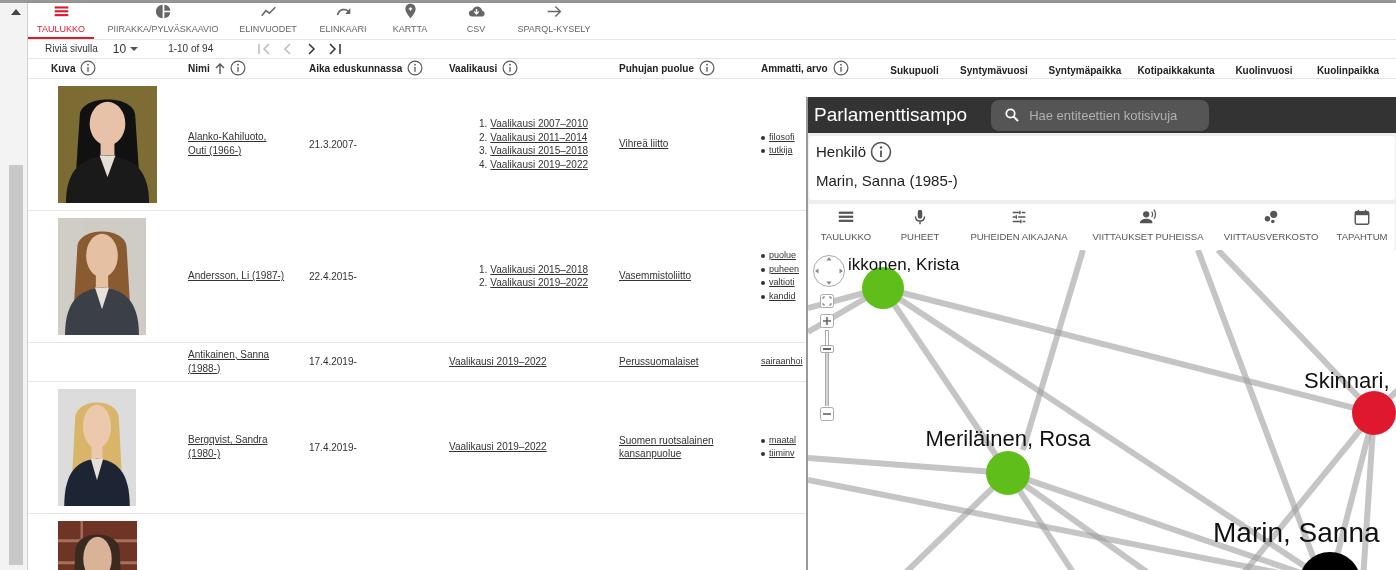 The height and width of the screenshot is (570, 1396). I want to click on party-link: Perussuomalaiset, so click(685, 361).